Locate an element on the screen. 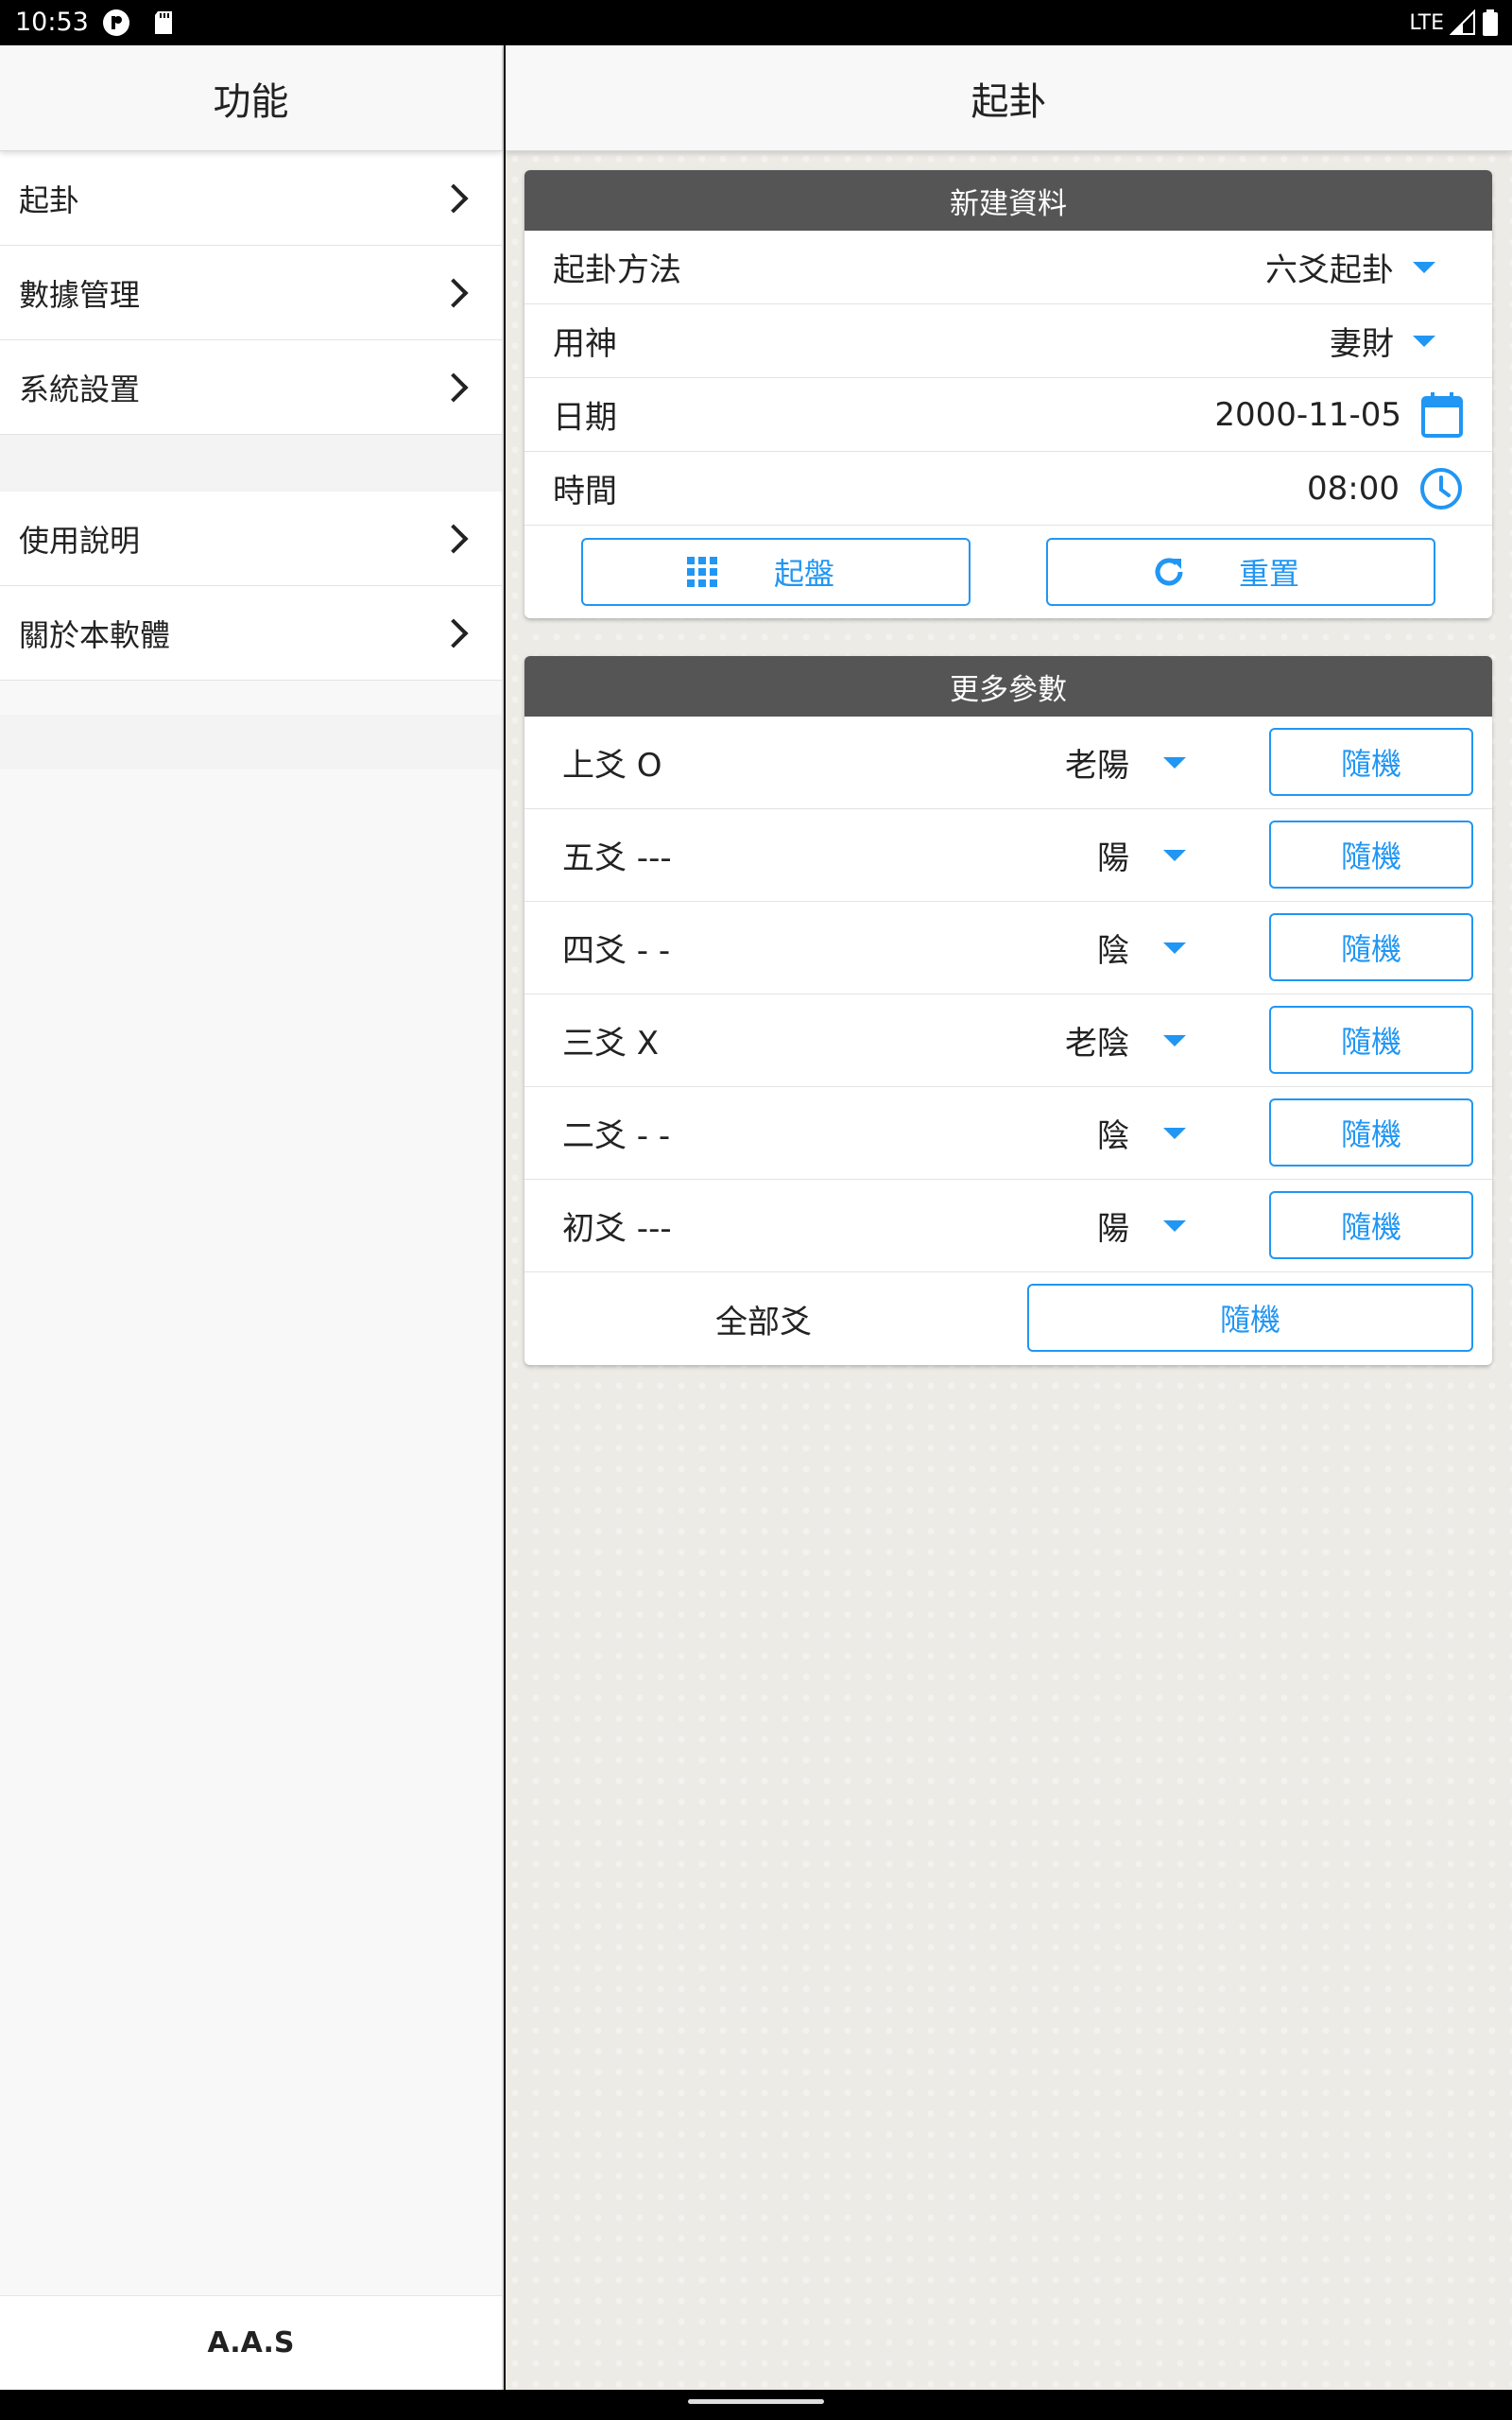 The image size is (1512, 2420). sidebar-group-info: 使用說明 關於本軟體 is located at coordinates (251, 586).